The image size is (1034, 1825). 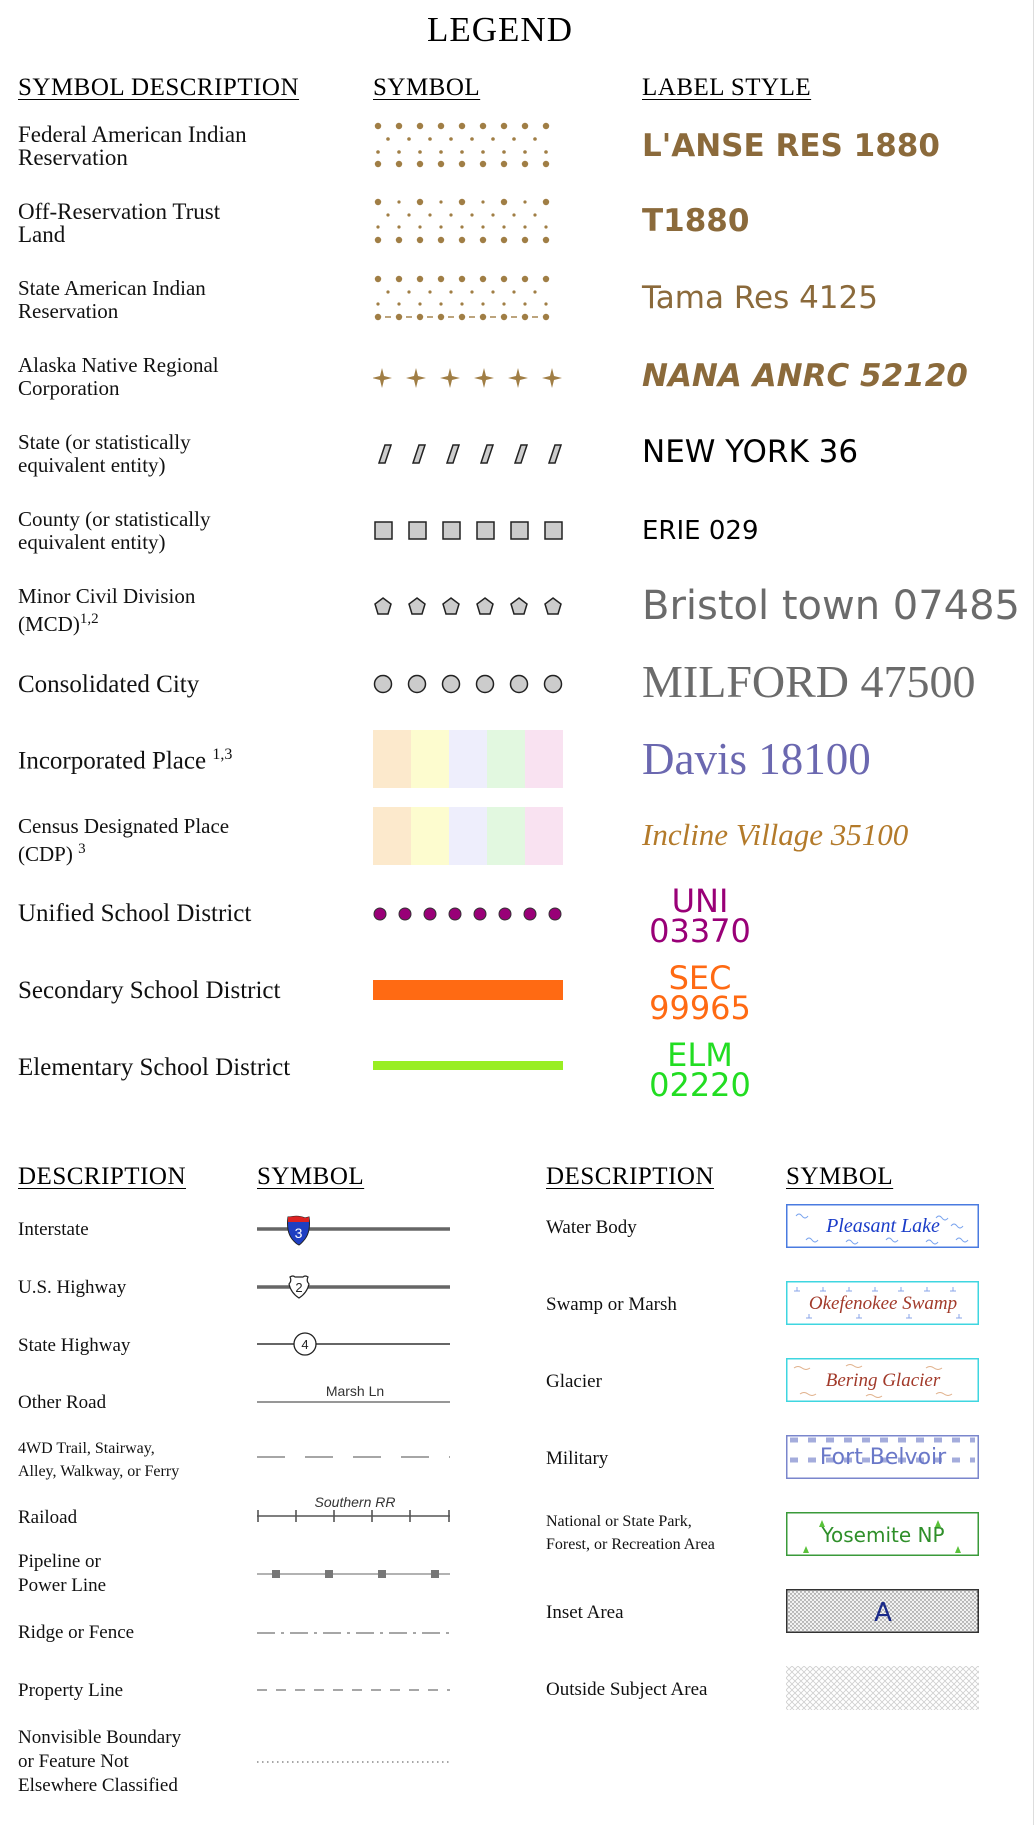 I want to click on entity-description-incorporated-place: Incorporated Place 1,3, so click(x=125, y=760).